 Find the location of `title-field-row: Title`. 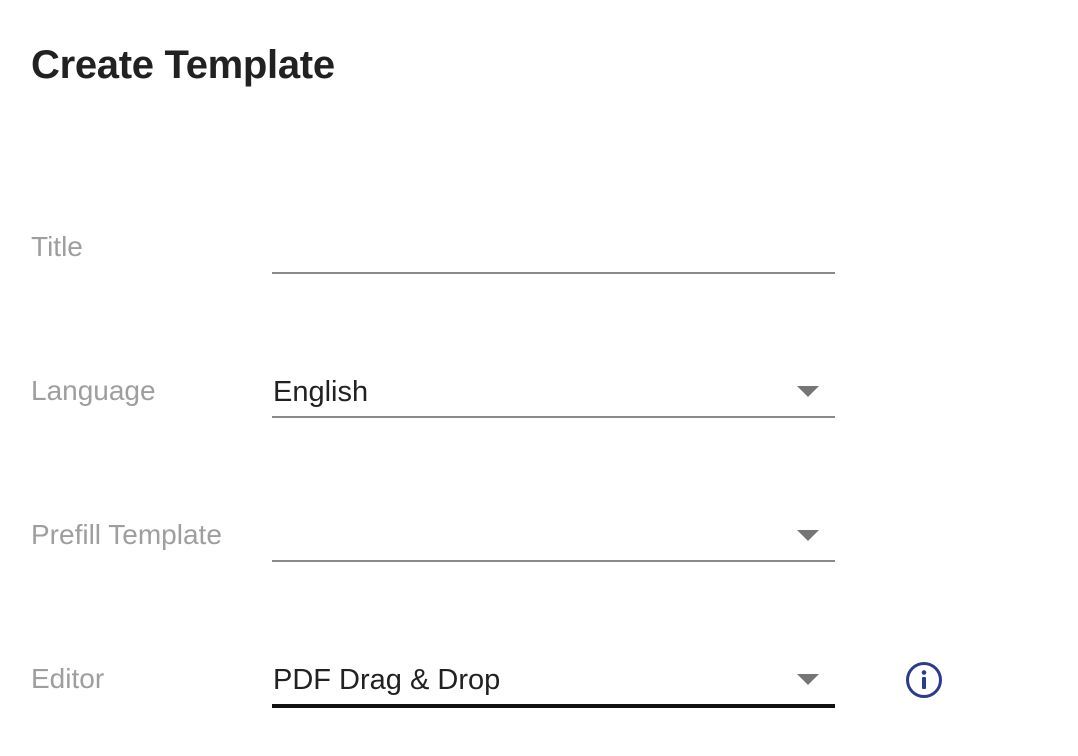

title-field-row: Title is located at coordinates (539, 262).